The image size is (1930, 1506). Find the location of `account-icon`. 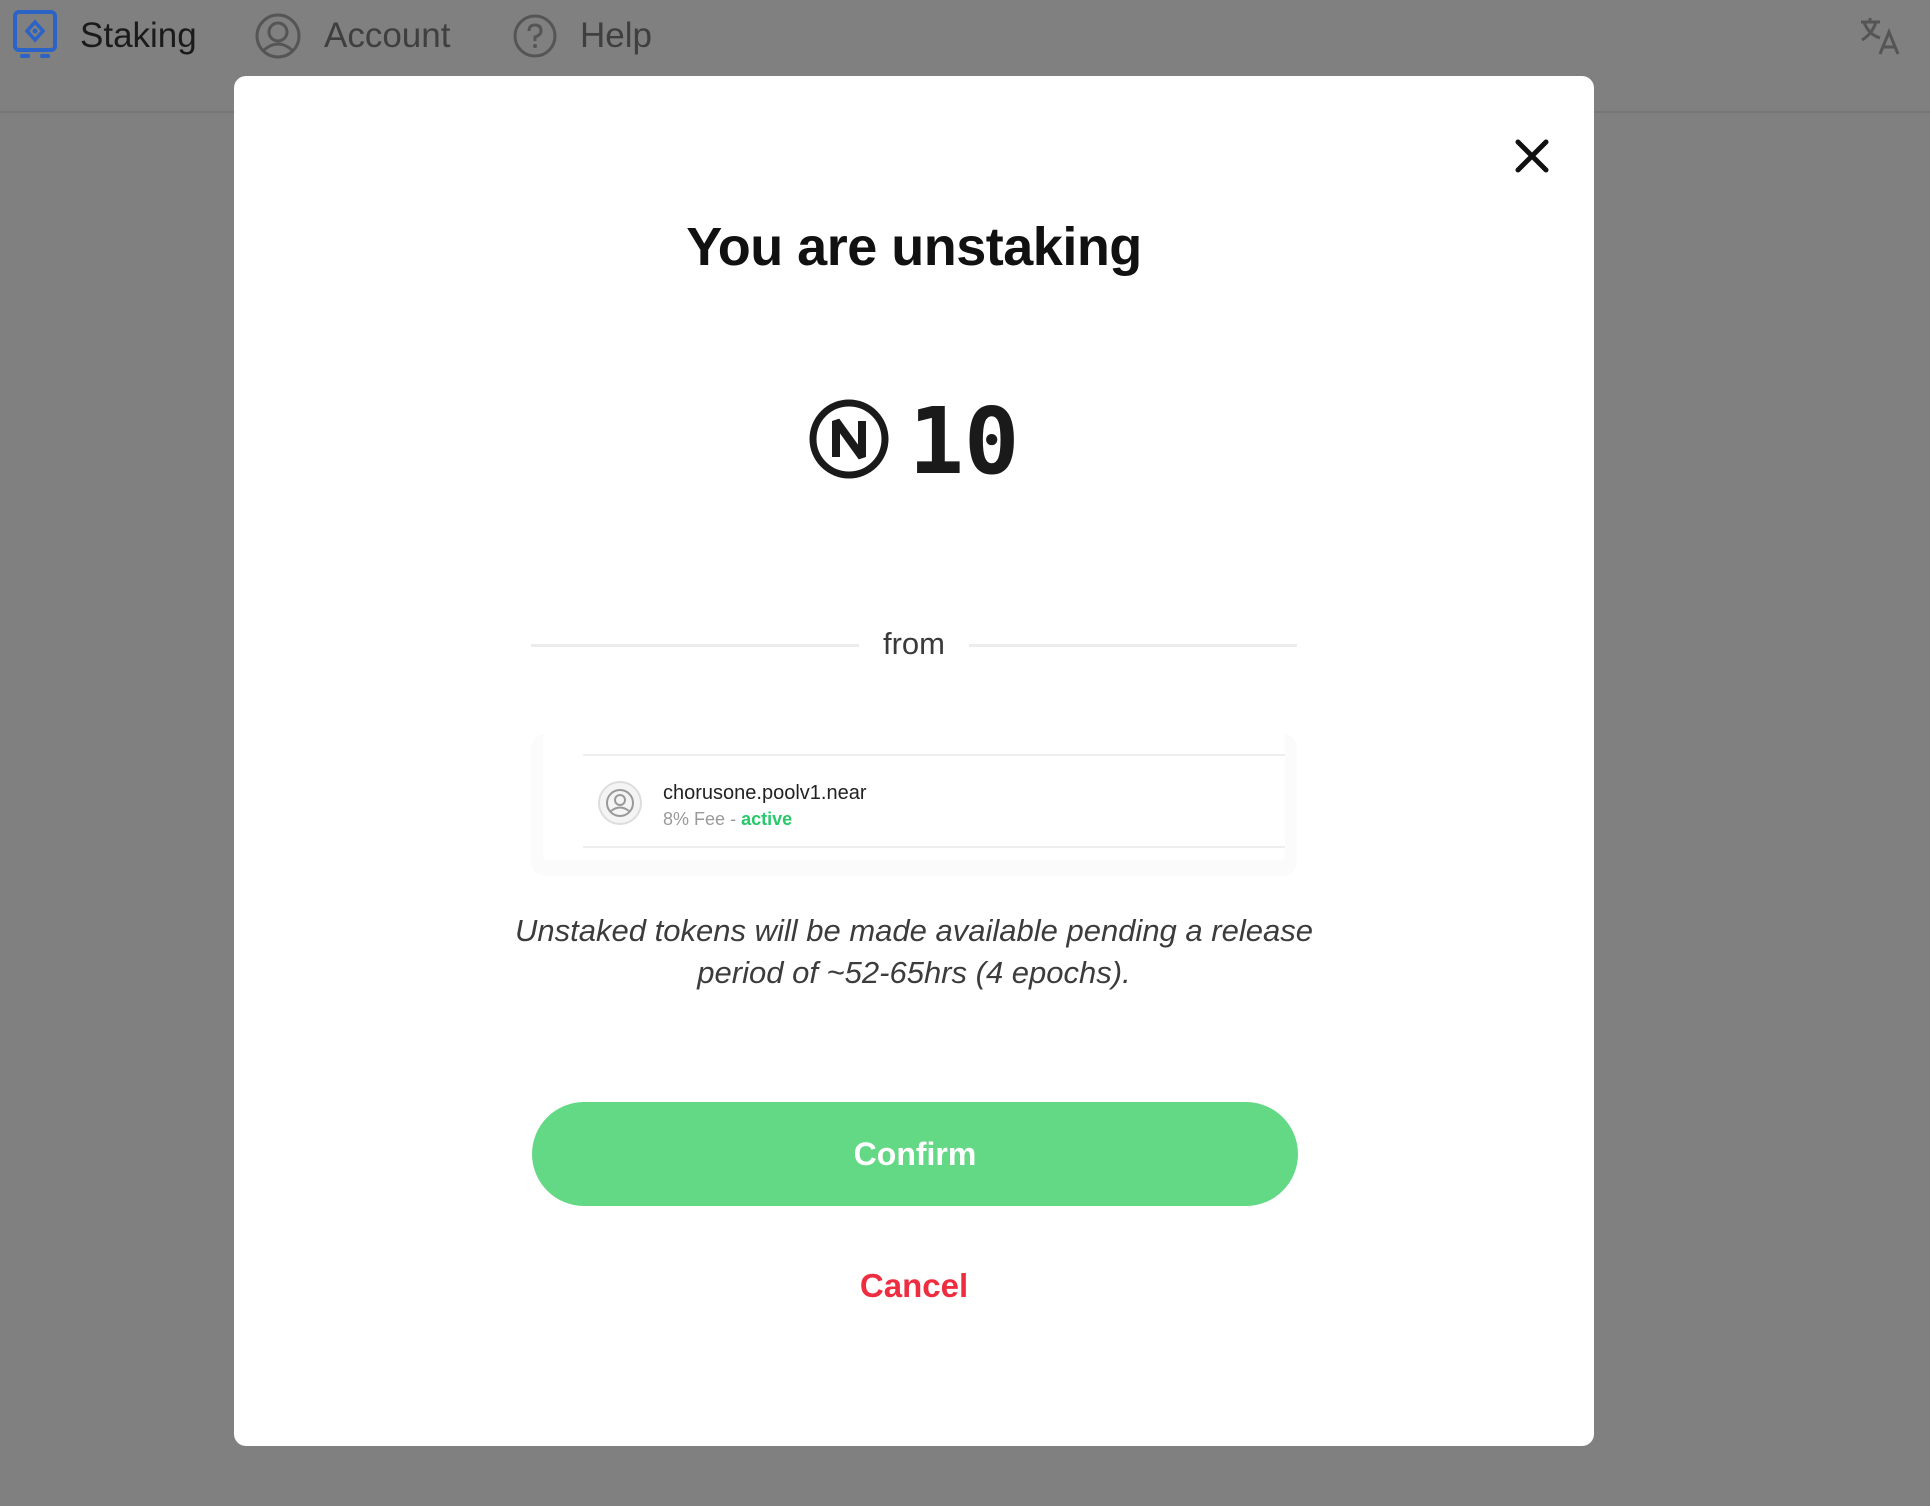

account-icon is located at coordinates (278, 36).